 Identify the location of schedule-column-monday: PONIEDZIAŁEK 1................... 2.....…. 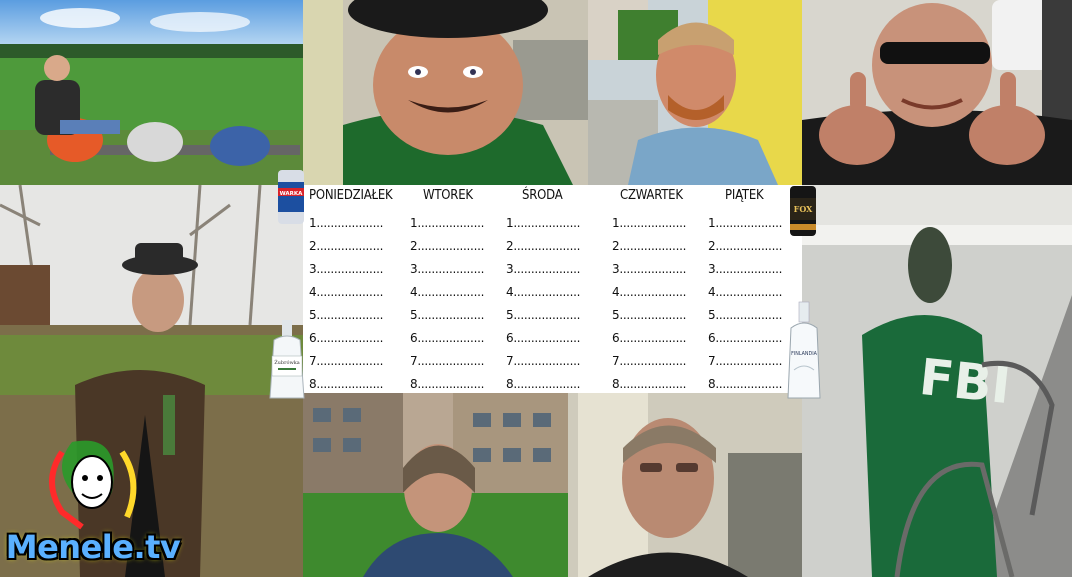
(359, 289).